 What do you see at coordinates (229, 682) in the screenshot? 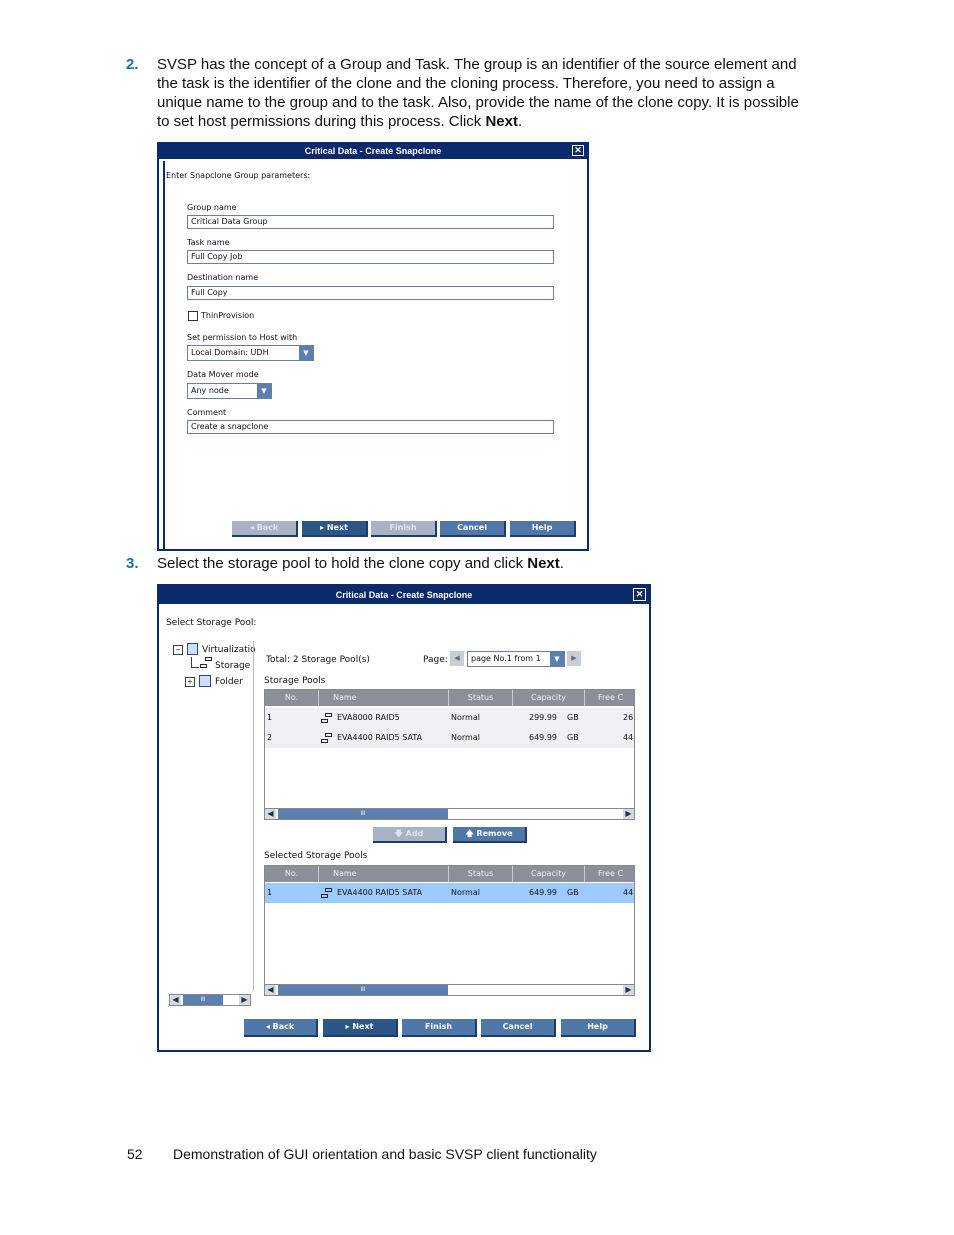
I see `tree-item-folder: Folder` at bounding box center [229, 682].